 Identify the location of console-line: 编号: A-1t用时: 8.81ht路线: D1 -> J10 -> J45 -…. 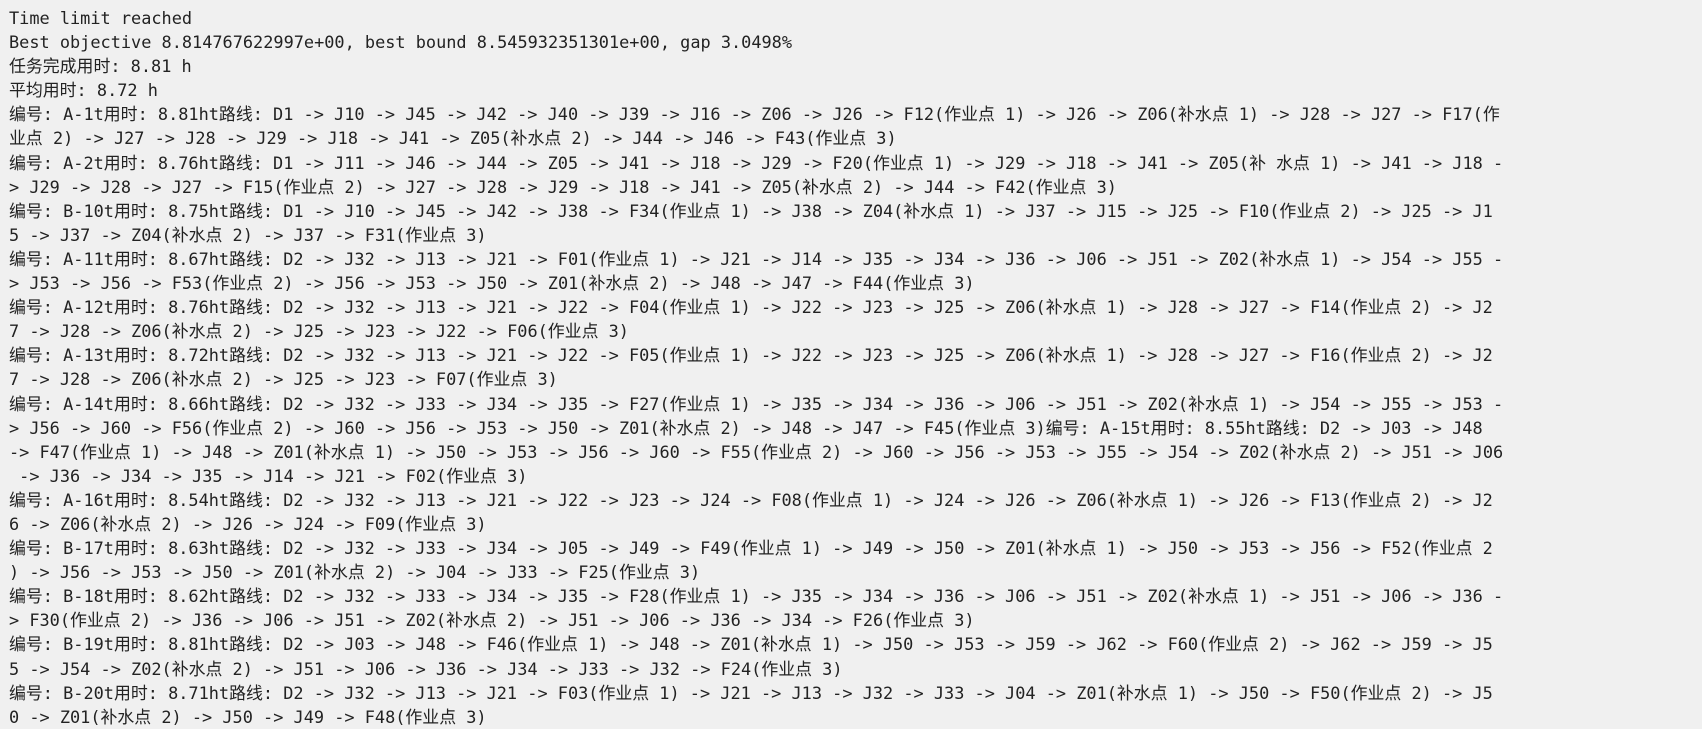
(754, 114).